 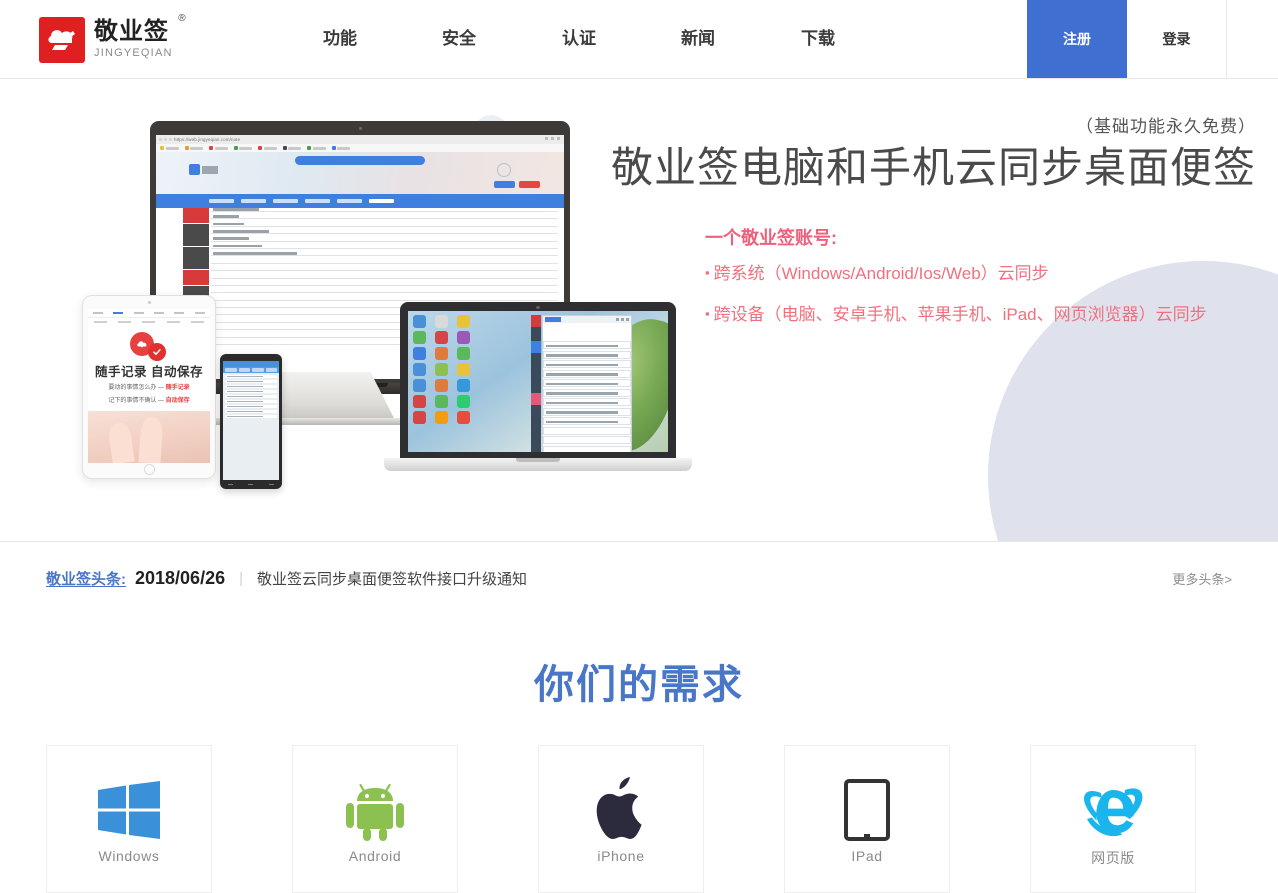 I want to click on hero-bullet-1: ▪ 跨系统（Windows/Android/Ios/Web）云同步, so click(x=980, y=273).